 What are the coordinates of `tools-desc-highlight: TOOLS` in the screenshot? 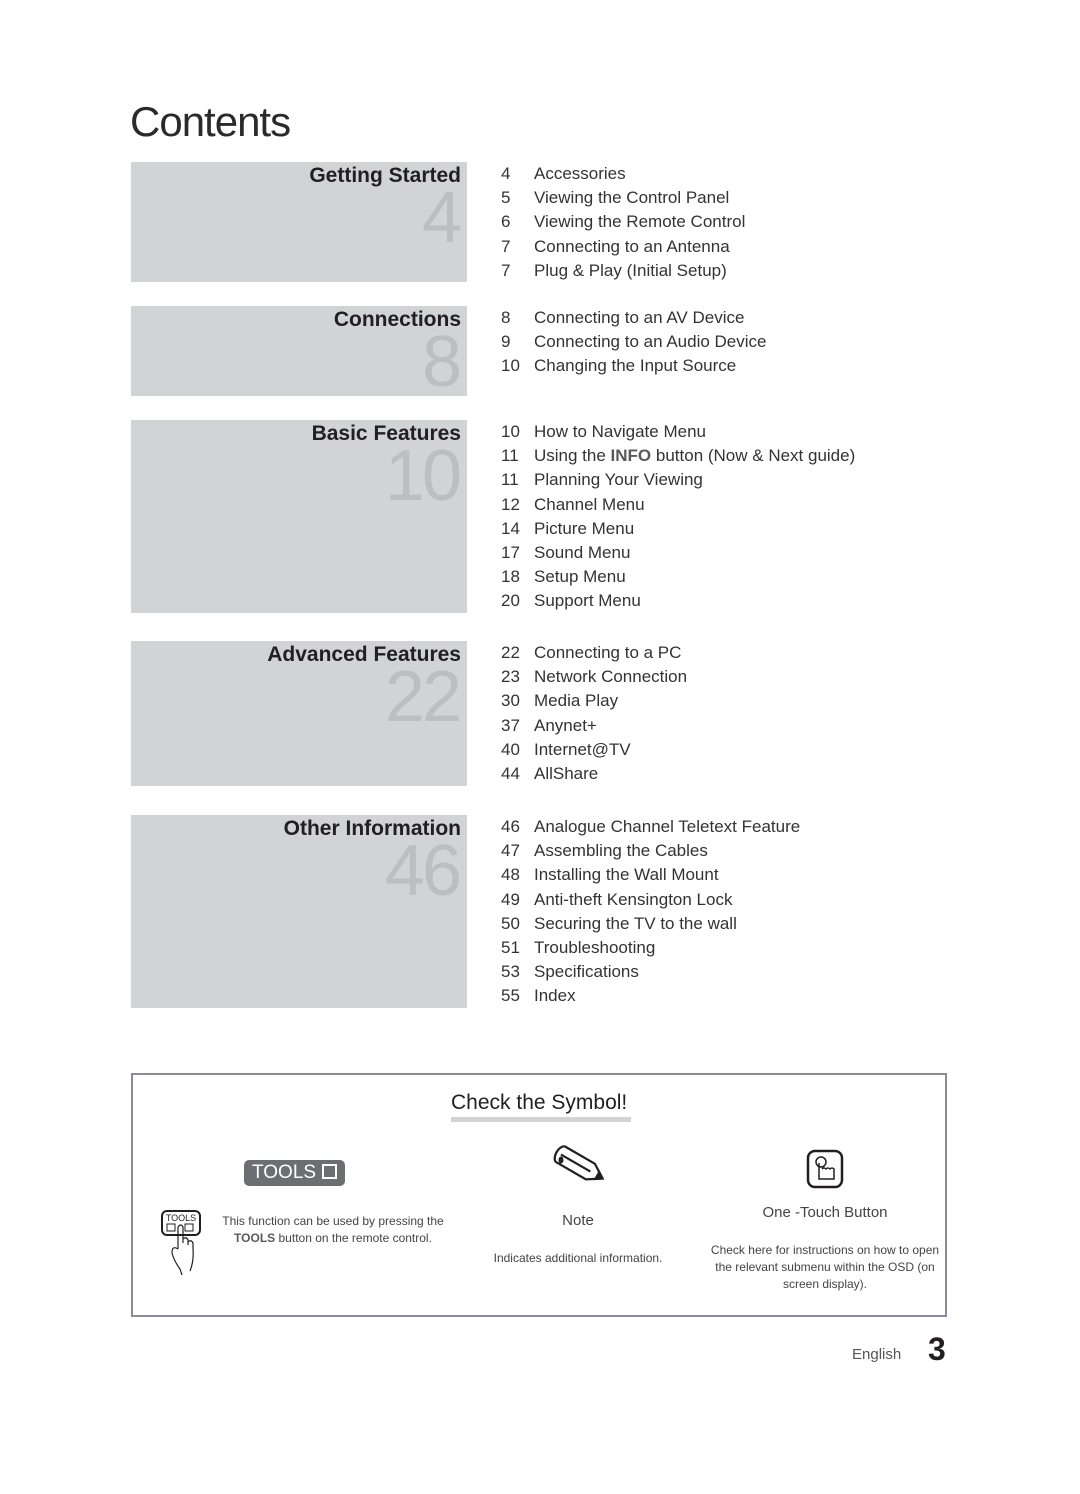 It's located at (255, 1238).